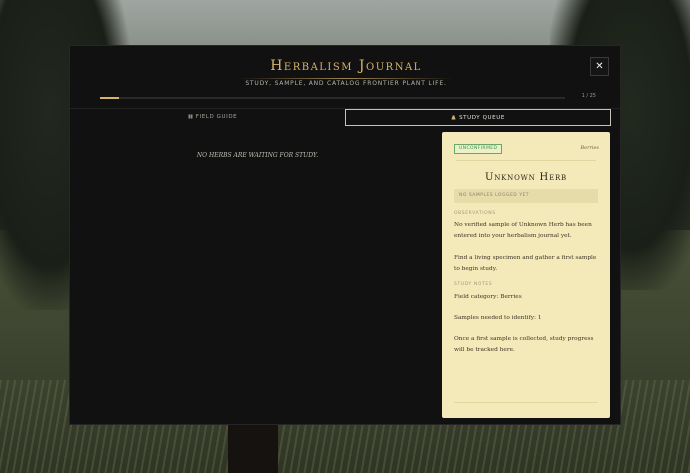 Image resolution: width=690 pixels, height=473 pixels. Describe the element at coordinates (109, 98) in the screenshot. I see `journal-progress-fill` at that location.